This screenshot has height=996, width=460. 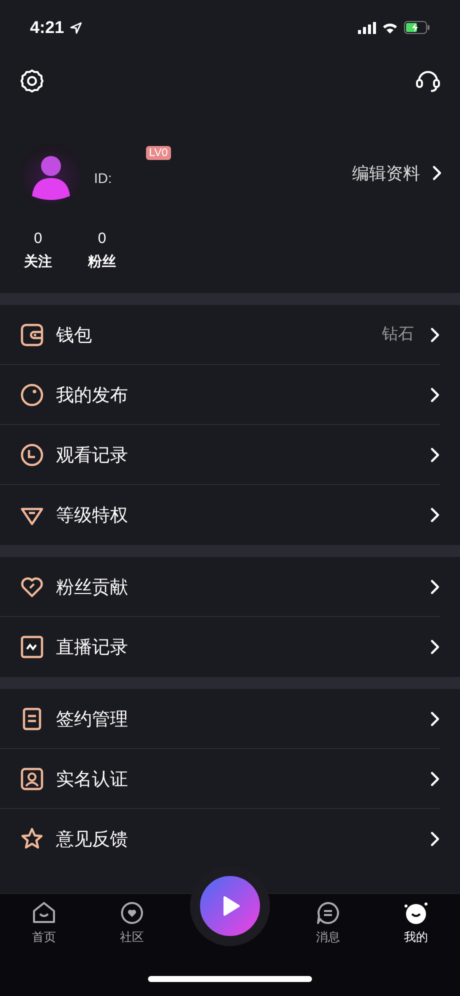 What do you see at coordinates (32, 839) in the screenshot?
I see `star-icon` at bounding box center [32, 839].